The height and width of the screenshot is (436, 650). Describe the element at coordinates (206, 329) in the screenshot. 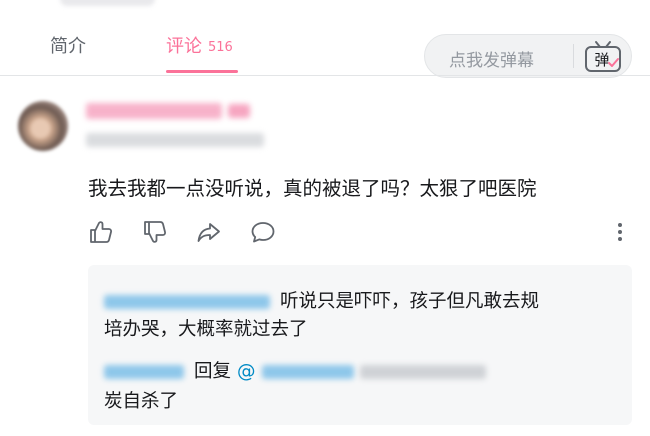

I see `reply-1-second-line: 培办哭，大概率就过去了` at that location.